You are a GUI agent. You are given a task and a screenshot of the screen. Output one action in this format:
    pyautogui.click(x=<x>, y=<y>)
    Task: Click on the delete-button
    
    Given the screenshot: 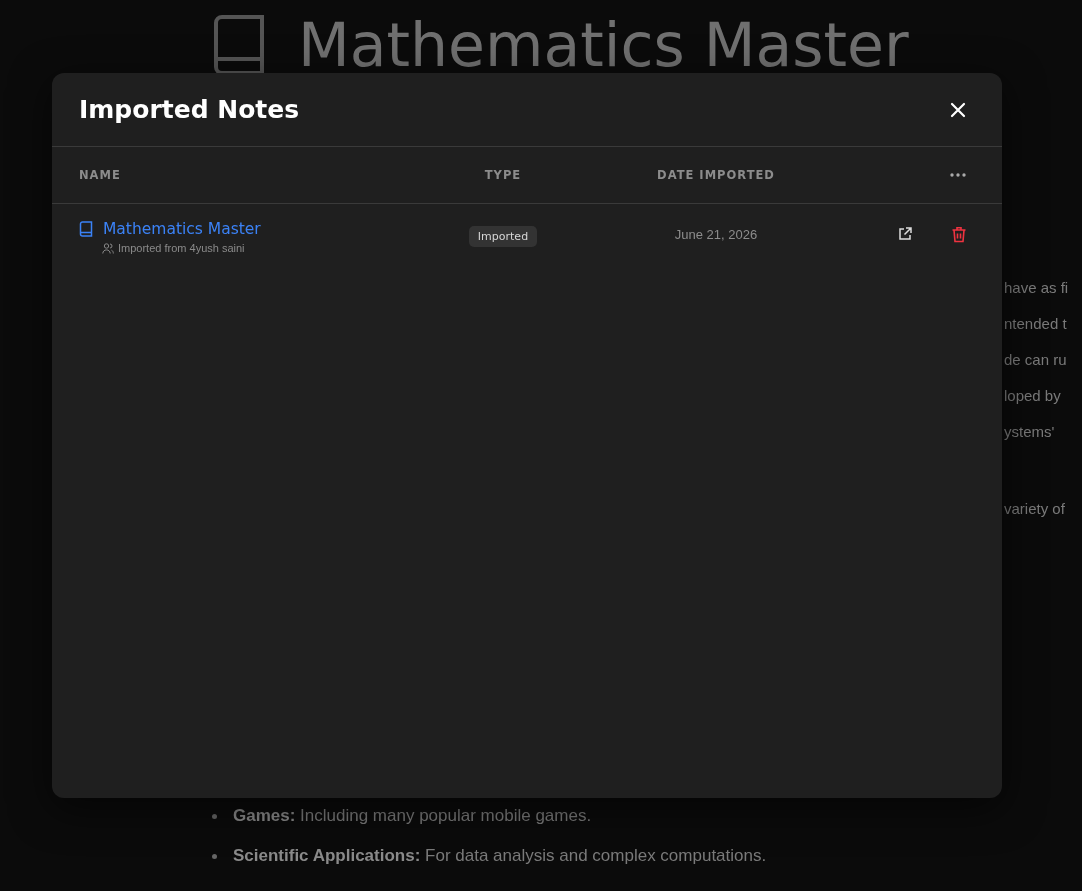 What is the action you would take?
    pyautogui.click(x=959, y=234)
    